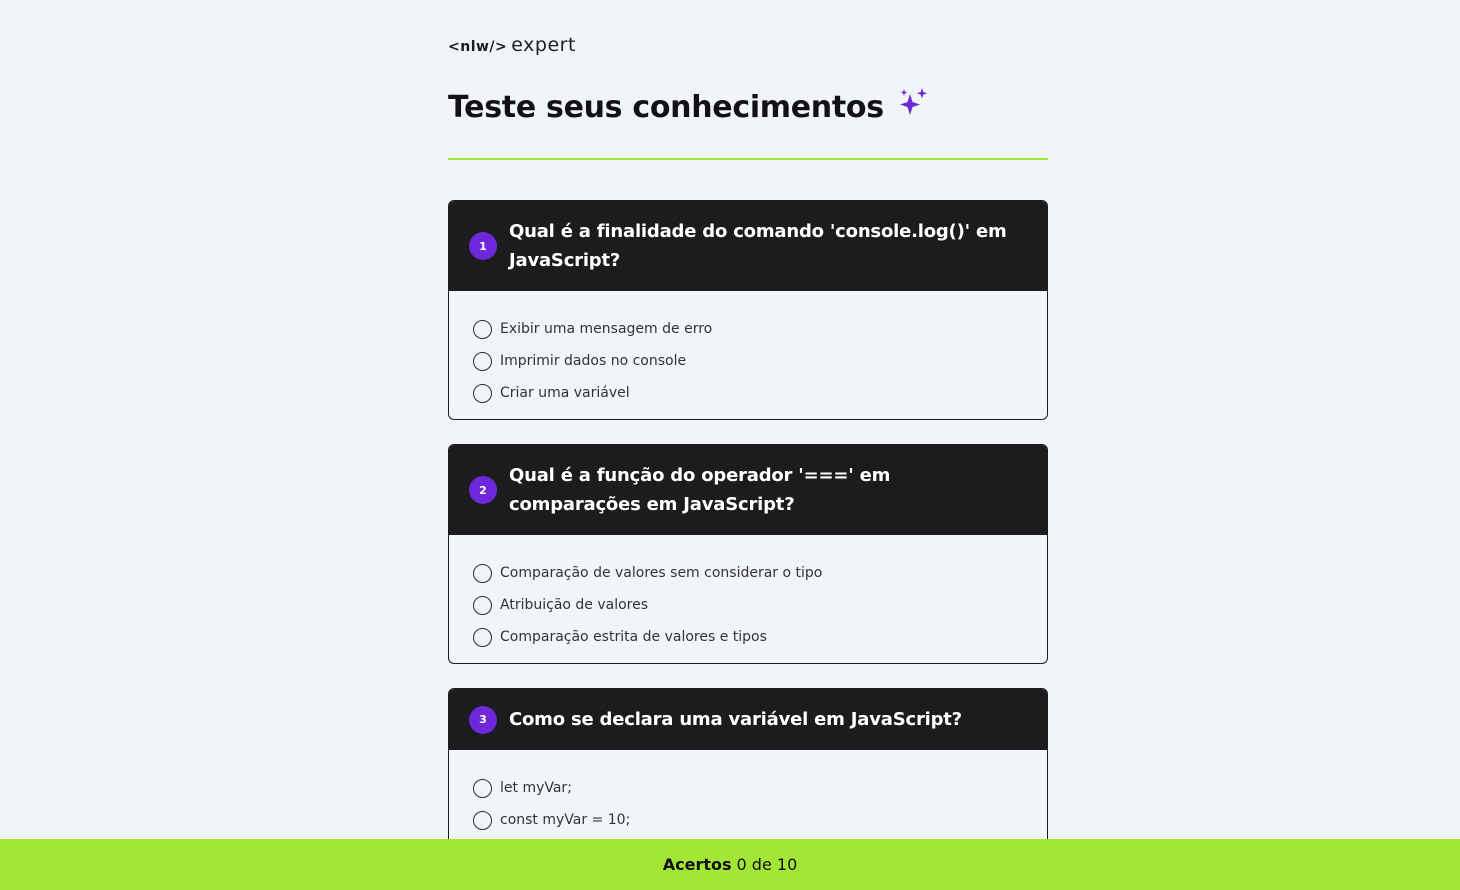 The height and width of the screenshot is (890, 1460). What do you see at coordinates (913, 101) in the screenshot?
I see `sparkle-icon` at bounding box center [913, 101].